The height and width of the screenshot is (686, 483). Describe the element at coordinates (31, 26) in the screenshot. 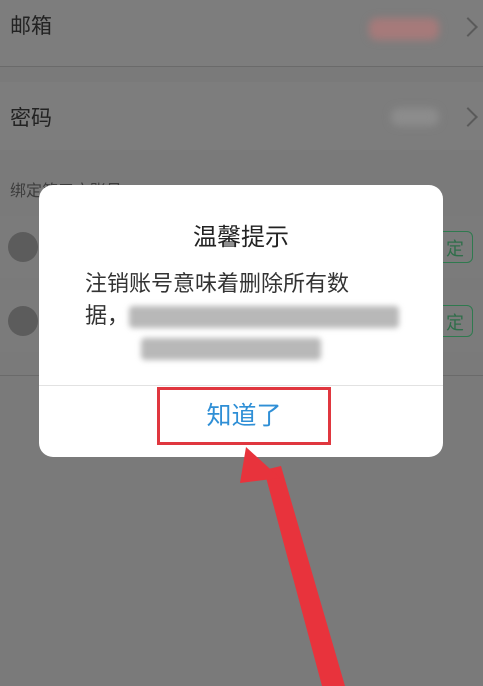

I see `email-label: 邮箱` at that location.